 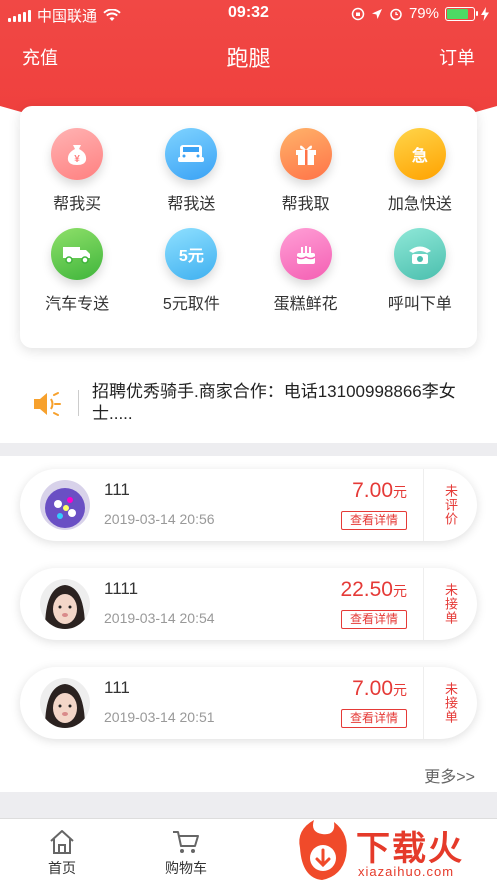 I want to click on page-title: 跑腿, so click(x=248, y=58).